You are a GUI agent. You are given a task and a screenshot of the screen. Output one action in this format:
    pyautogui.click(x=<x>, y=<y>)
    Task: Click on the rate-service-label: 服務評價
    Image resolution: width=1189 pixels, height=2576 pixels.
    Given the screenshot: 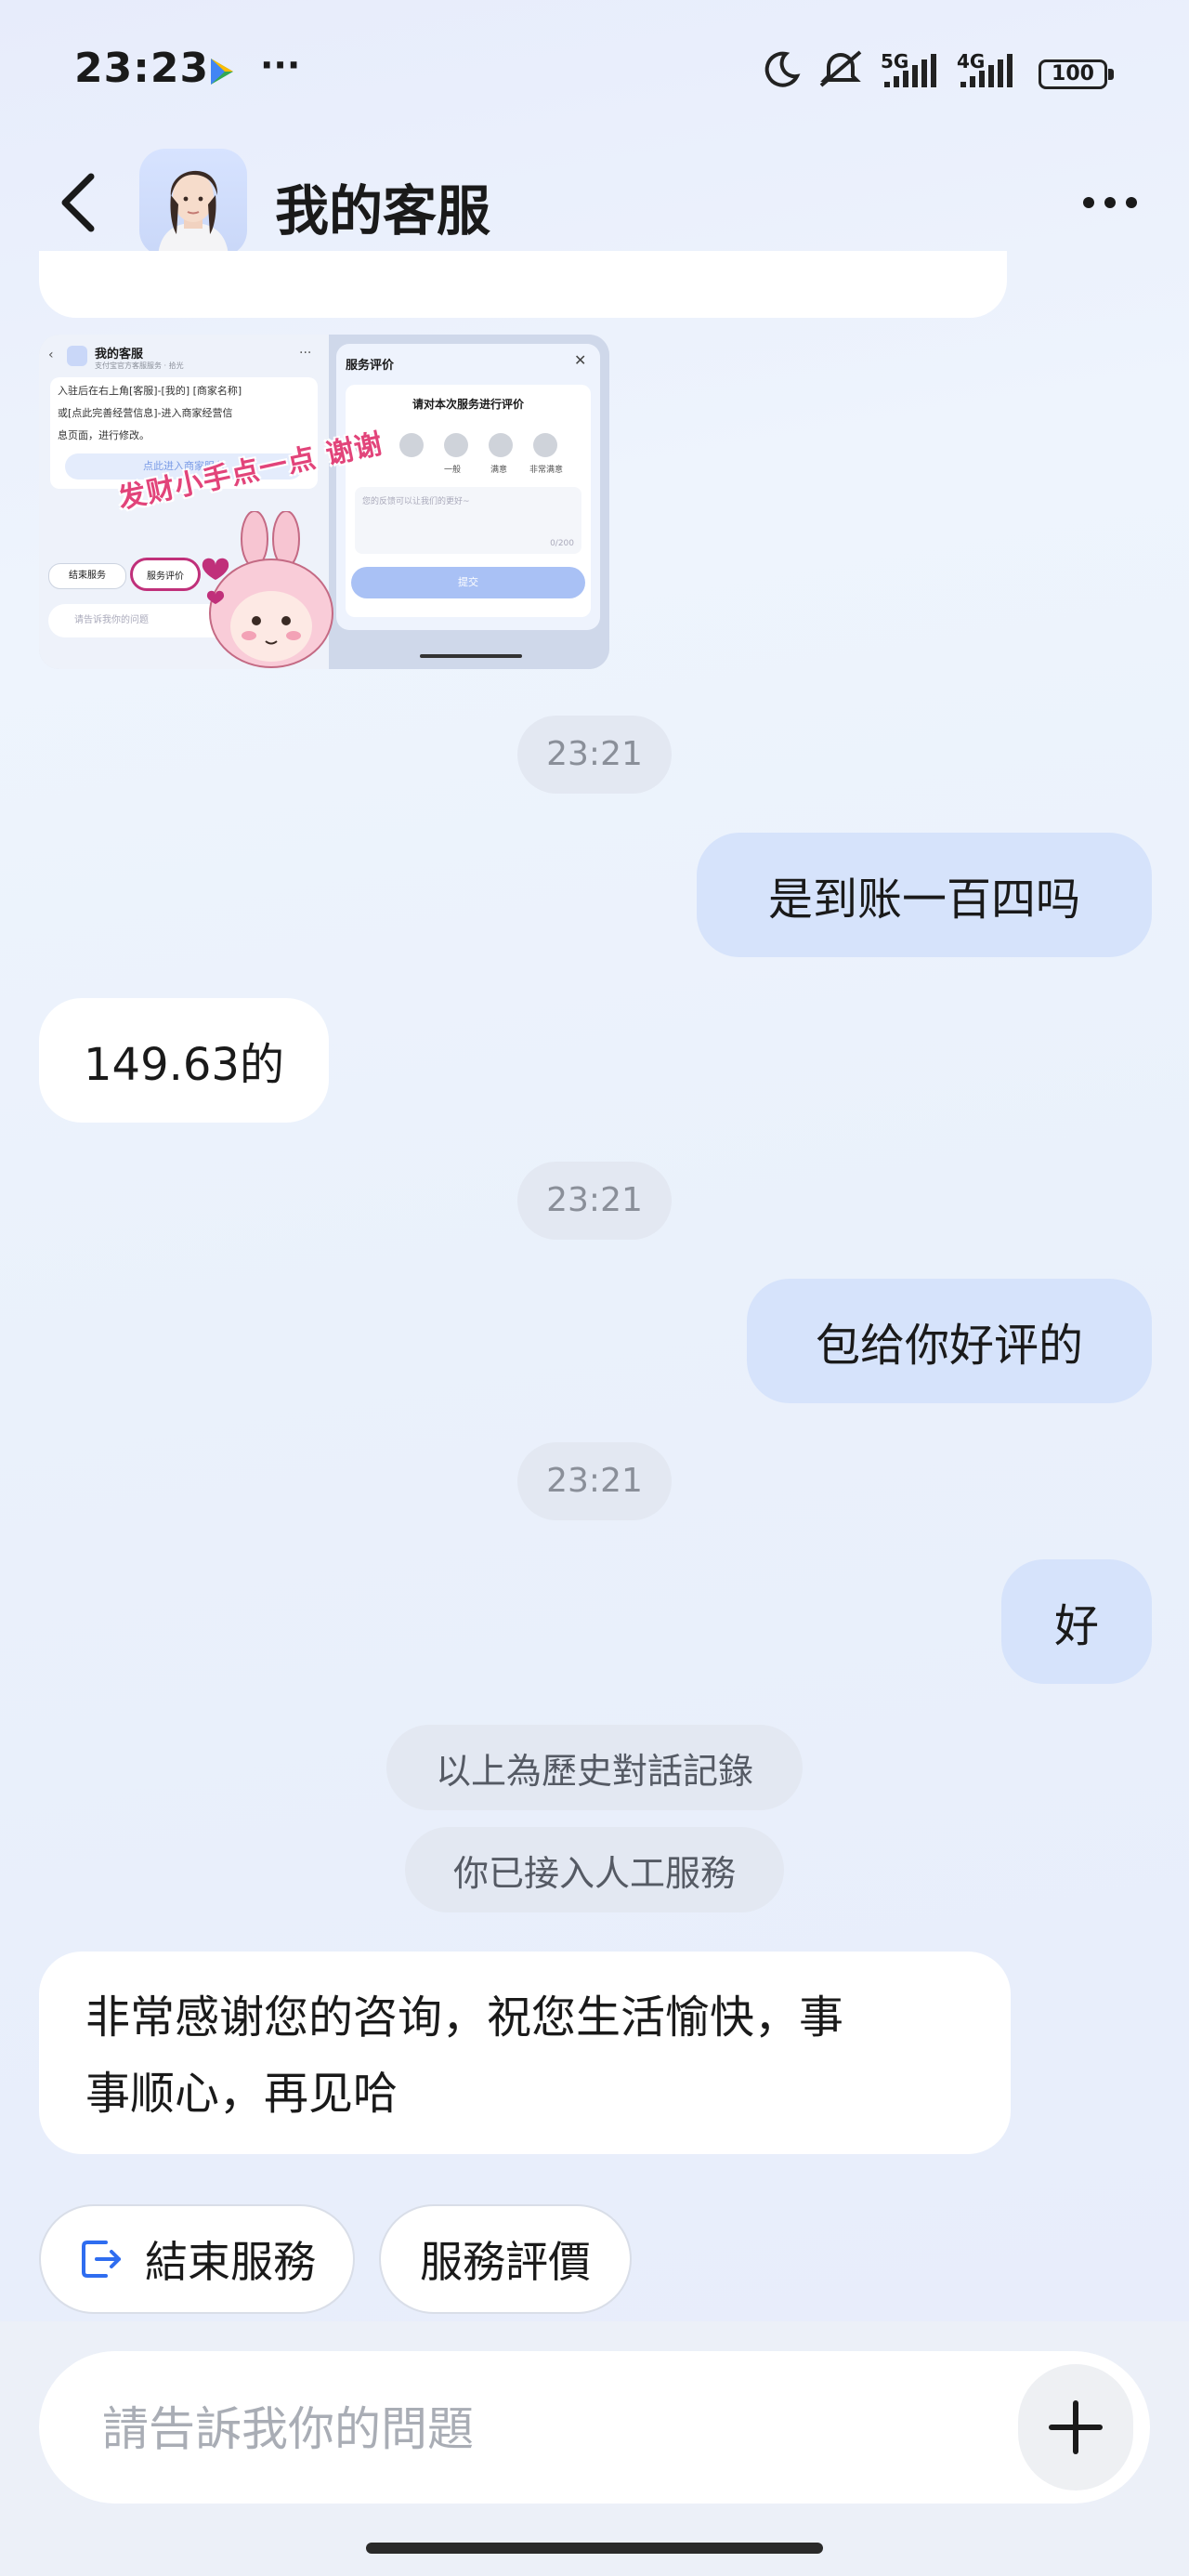 What is the action you would take?
    pyautogui.click(x=505, y=2262)
    